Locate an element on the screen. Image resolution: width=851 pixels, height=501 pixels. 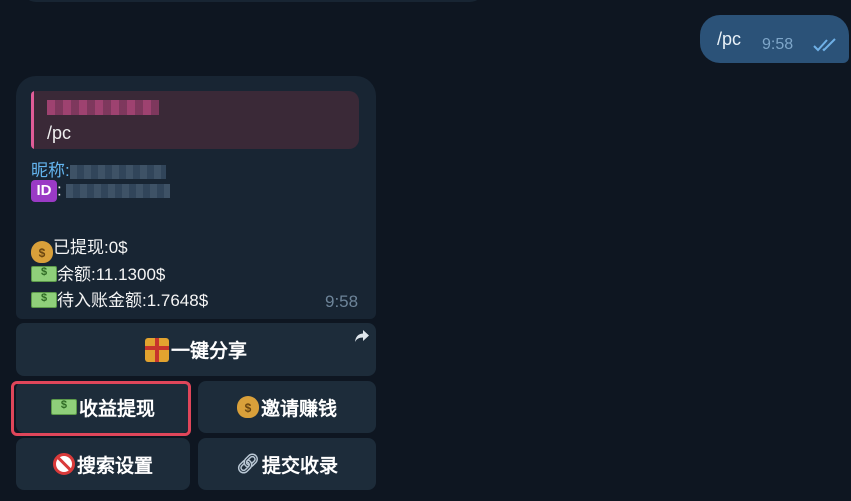
gift-icon is located at coordinates (156, 349).